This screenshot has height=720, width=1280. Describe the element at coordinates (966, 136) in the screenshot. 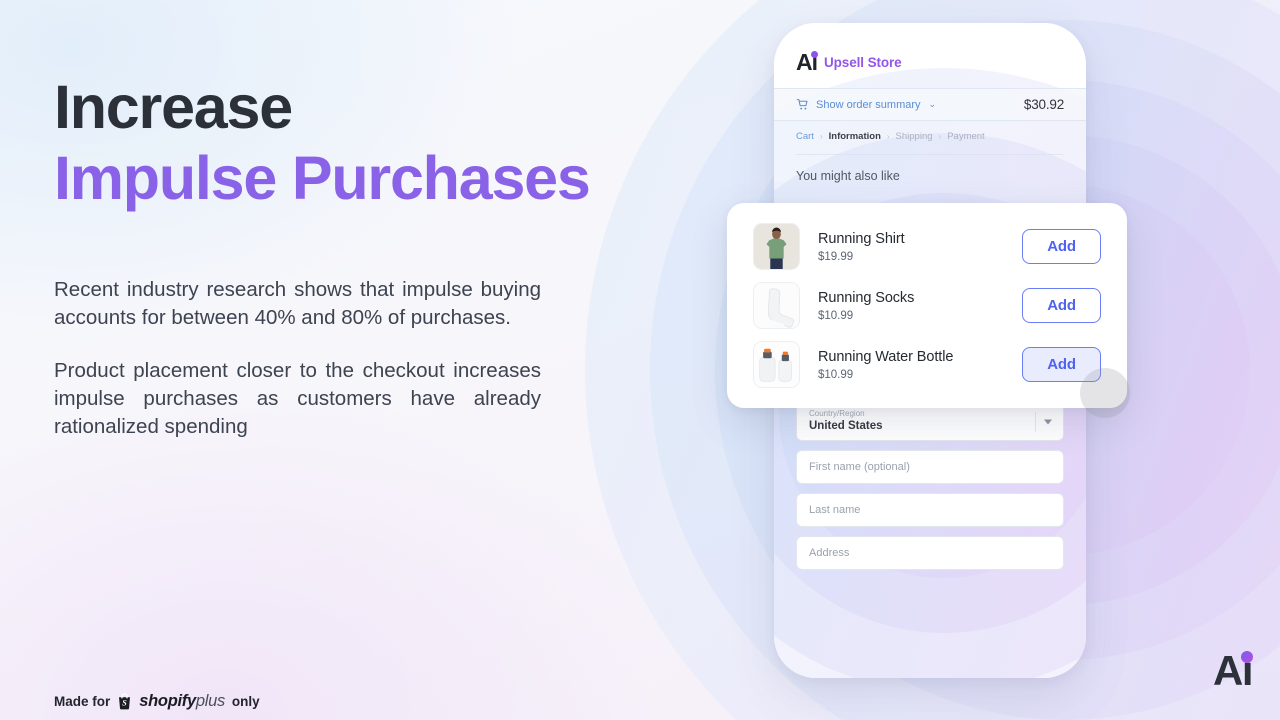

I see `breadcrumb-item-payment: Payment` at that location.